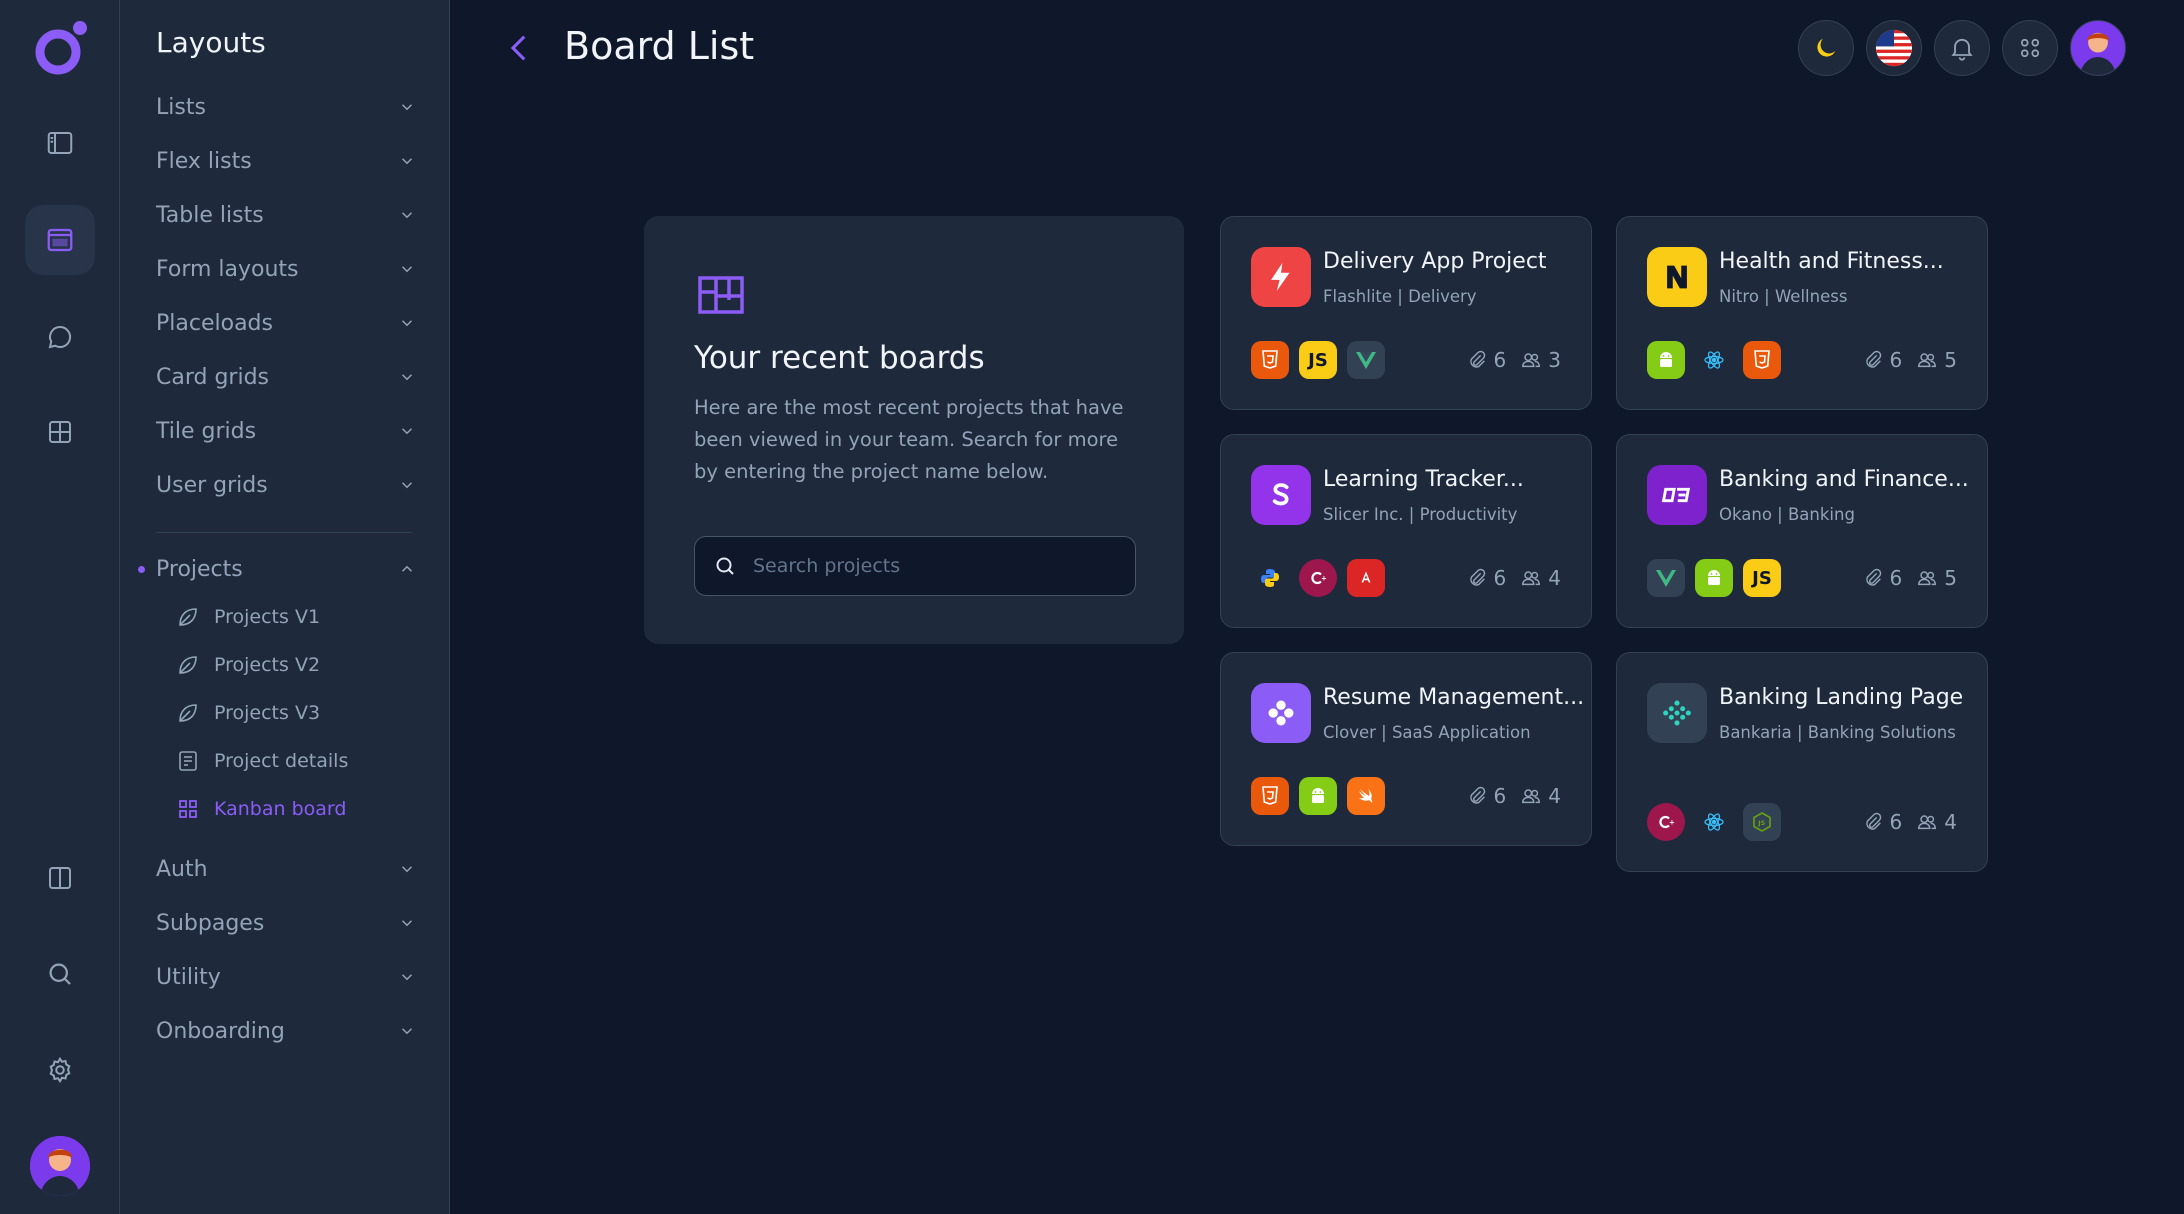 Image resolution: width=2184 pixels, height=1214 pixels. What do you see at coordinates (520, 48) in the screenshot?
I see `back-button` at bounding box center [520, 48].